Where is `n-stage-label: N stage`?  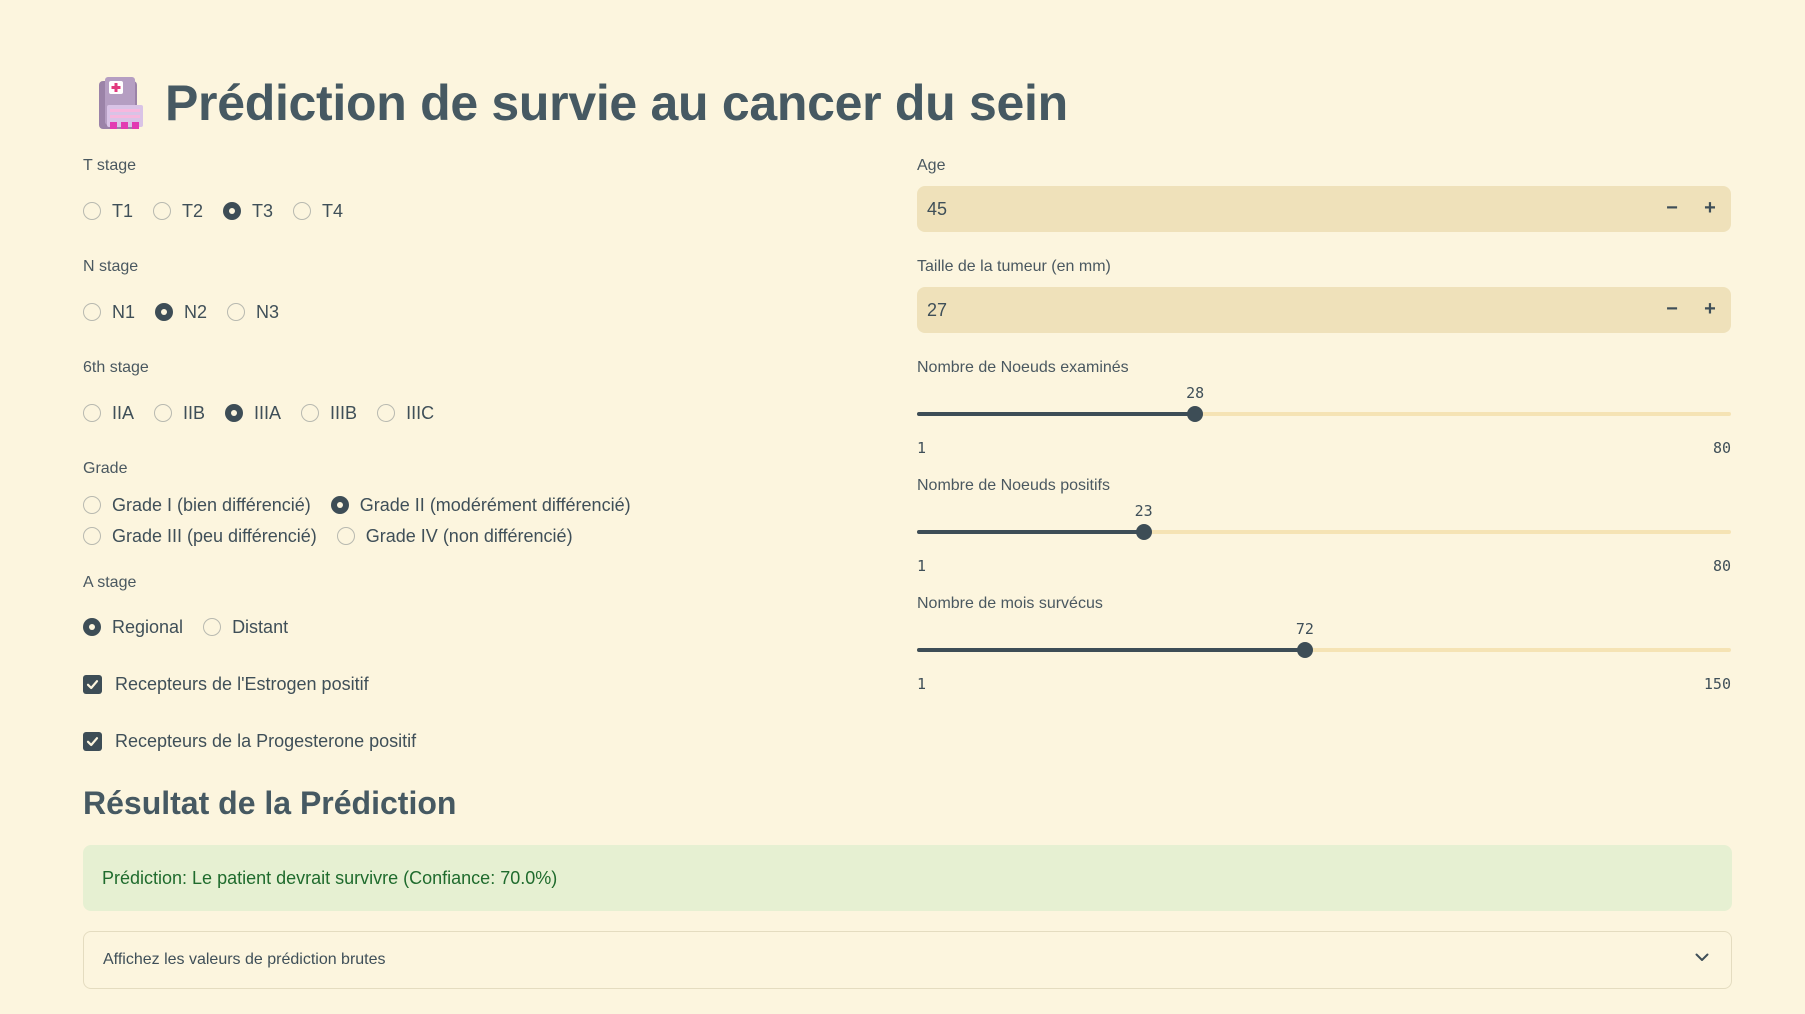
n-stage-label: N stage is located at coordinates (111, 266).